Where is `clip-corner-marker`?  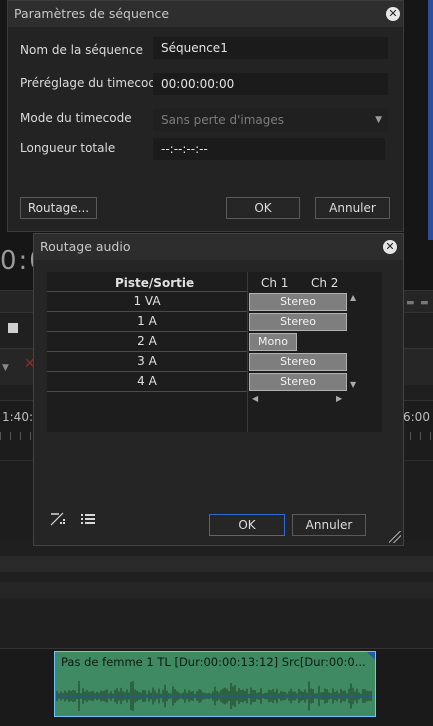 clip-corner-marker is located at coordinates (371, 656).